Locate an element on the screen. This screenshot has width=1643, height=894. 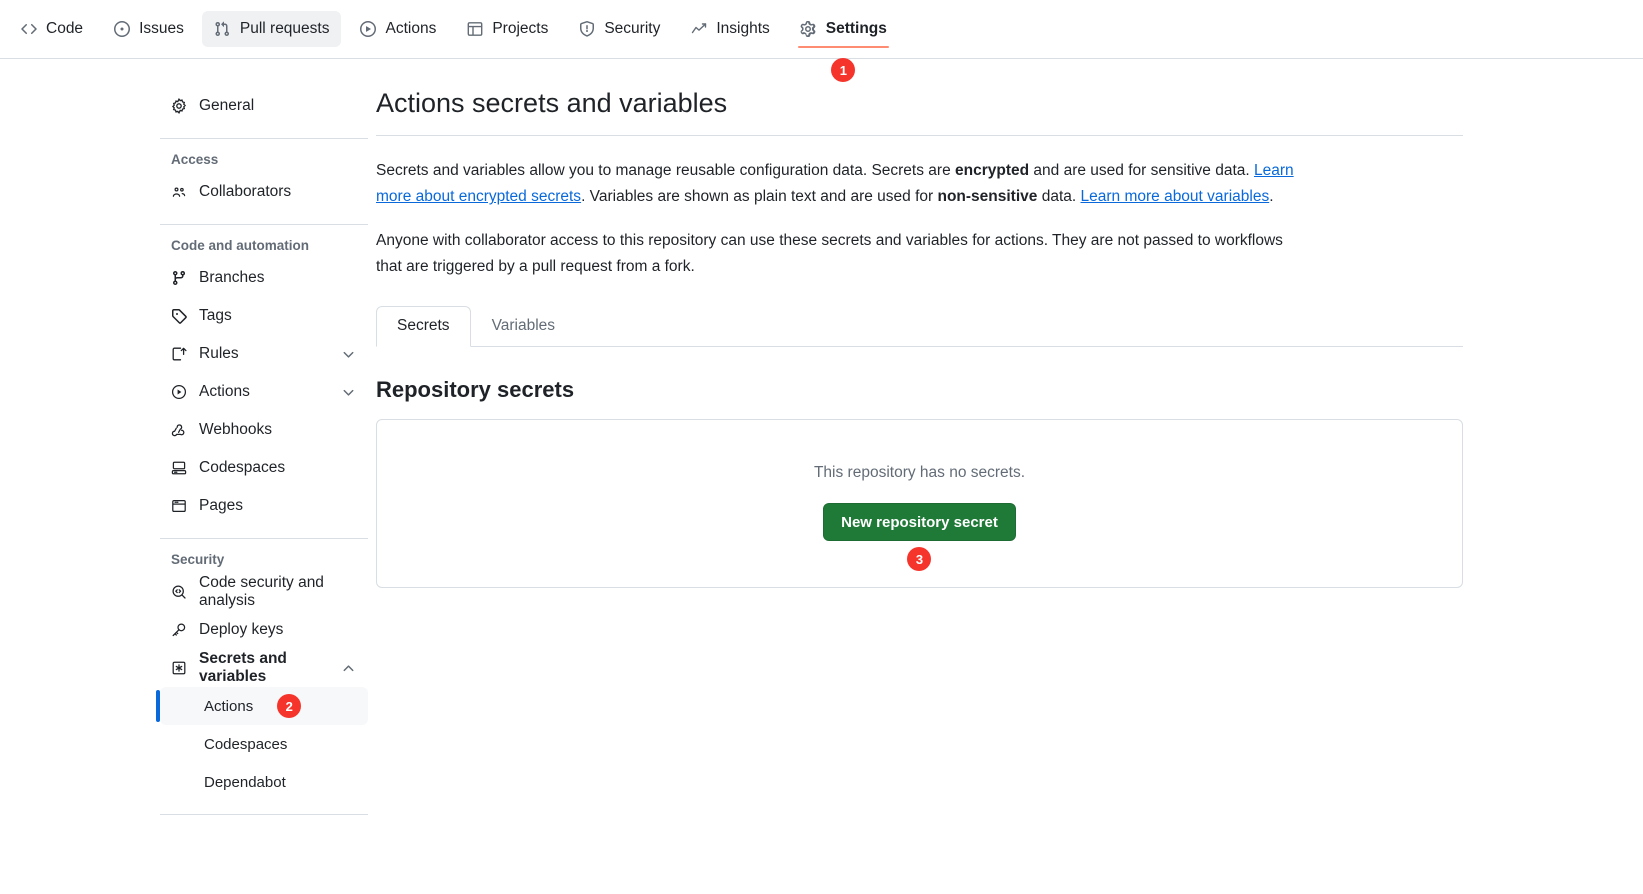
nav-item-actions: Actions is located at coordinates (397, 29).